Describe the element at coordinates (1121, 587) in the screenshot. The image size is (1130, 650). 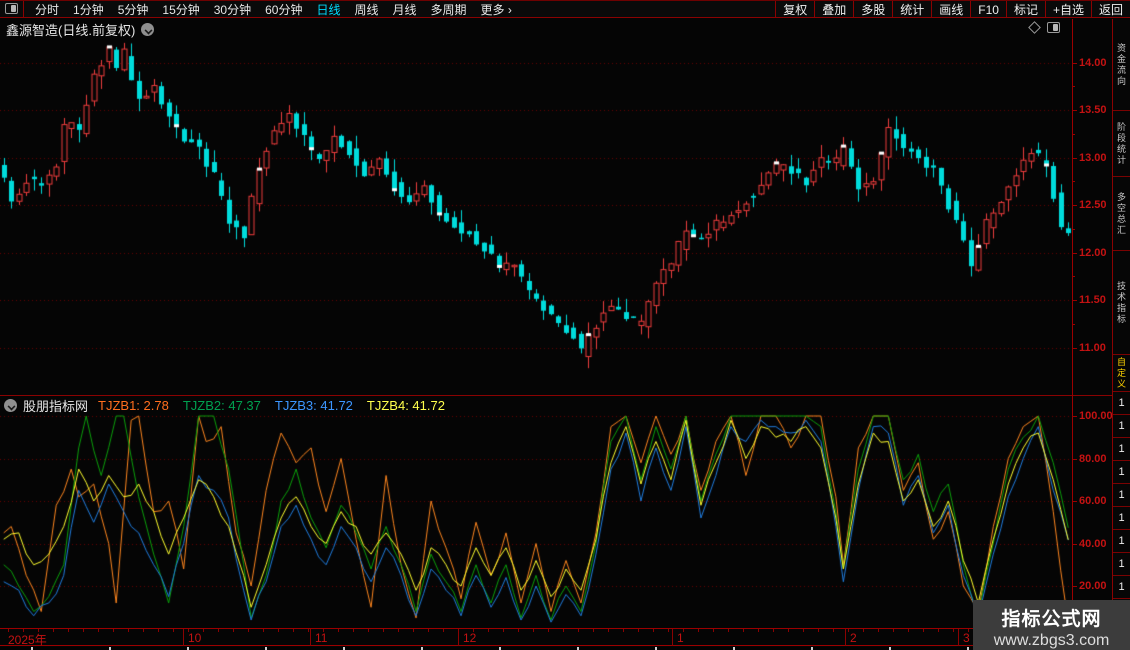
I see `sidebar-number-9: 1` at that location.